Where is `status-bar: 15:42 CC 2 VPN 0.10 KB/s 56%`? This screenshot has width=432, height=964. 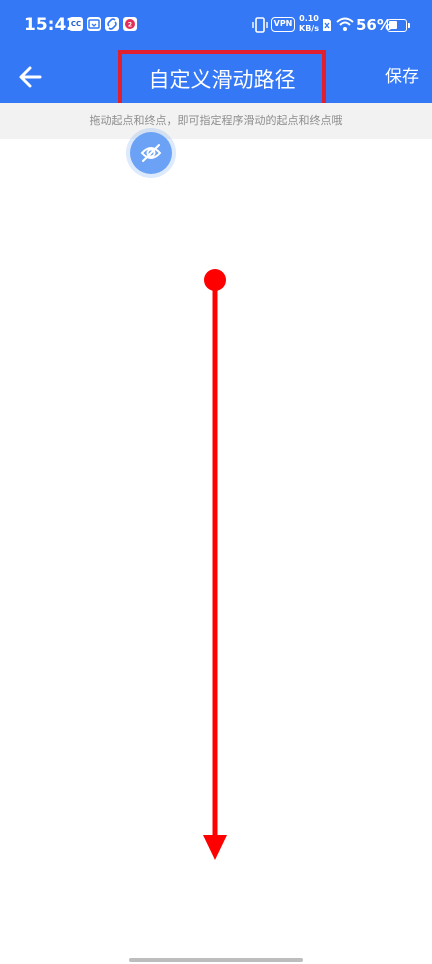 status-bar: 15:42 CC 2 VPN 0.10 KB/s 56% is located at coordinates (216, 26).